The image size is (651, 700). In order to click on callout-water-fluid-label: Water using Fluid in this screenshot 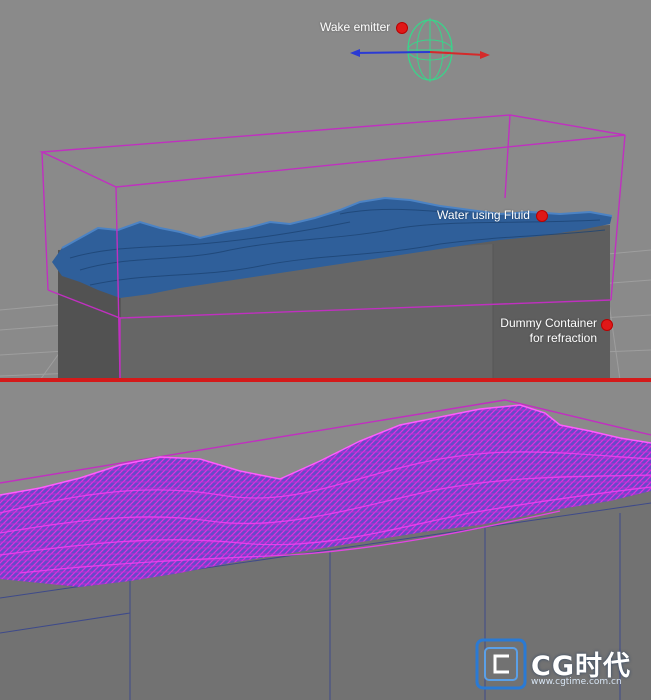, I will do `click(483, 215)`.